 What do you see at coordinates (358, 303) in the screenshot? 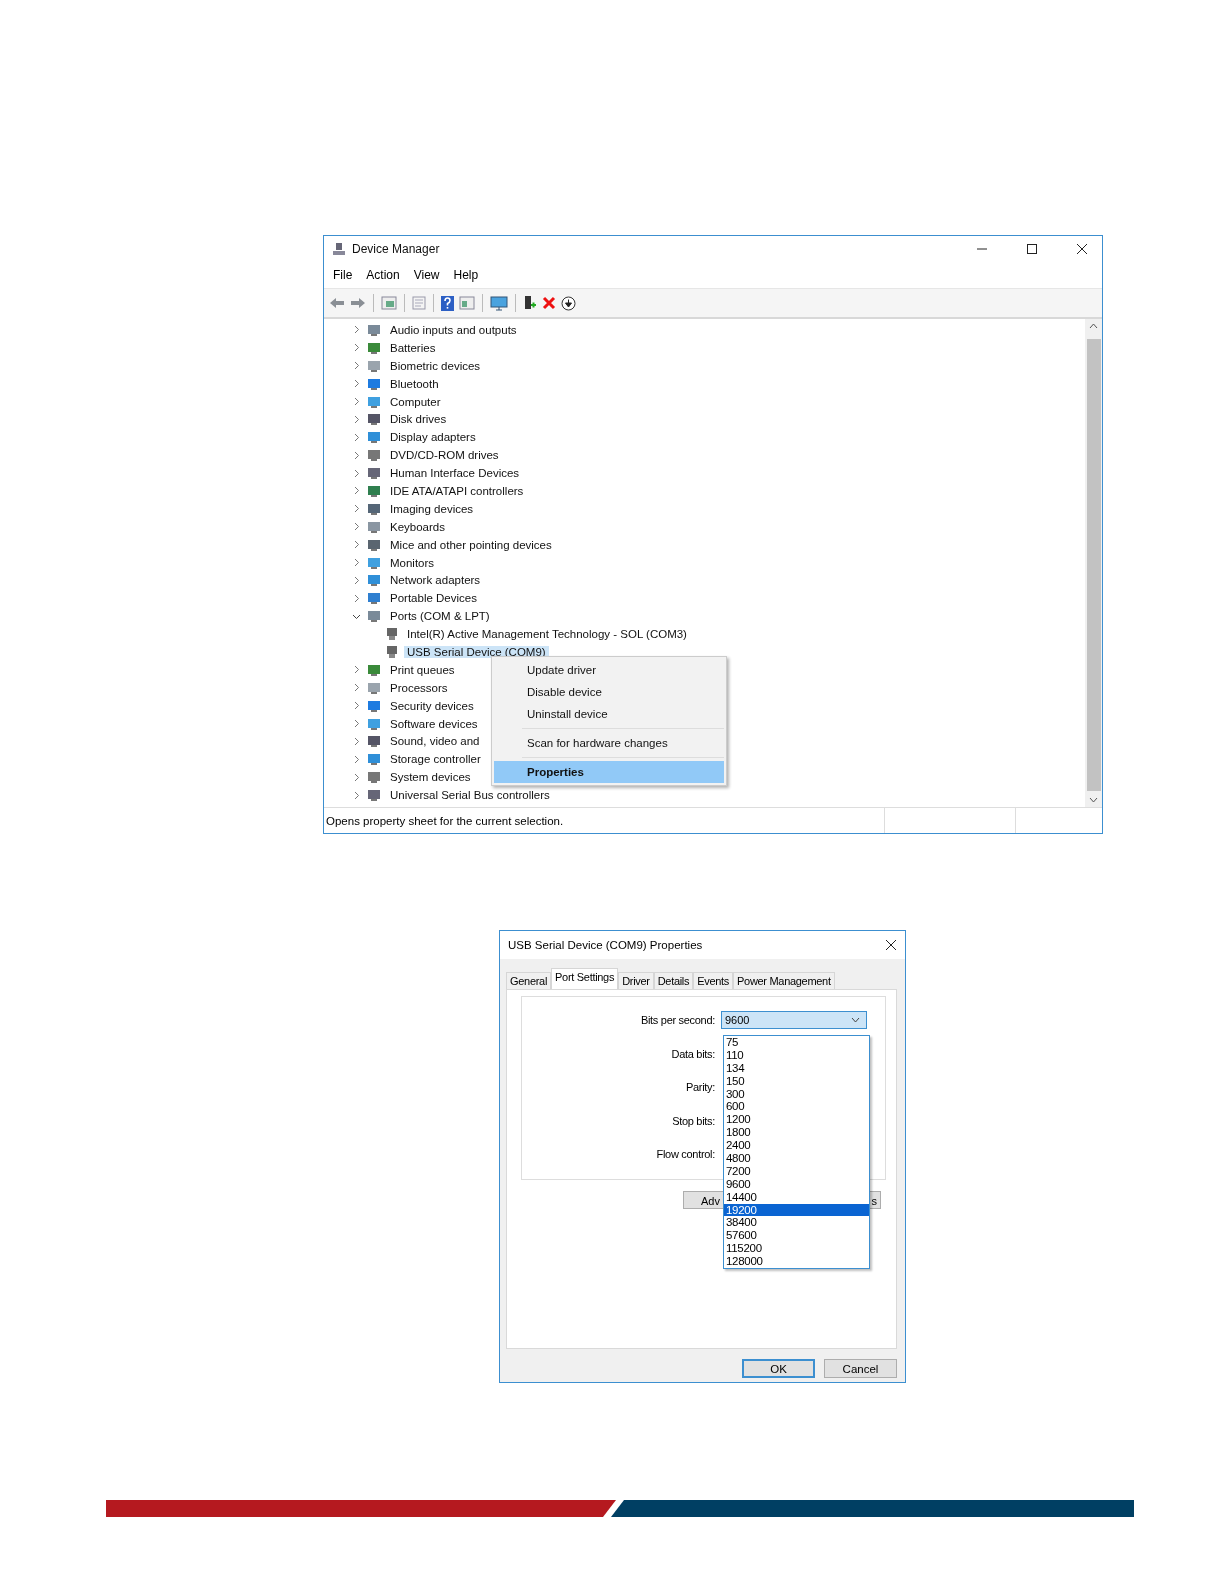
I see `forward-arrow-icon` at bounding box center [358, 303].